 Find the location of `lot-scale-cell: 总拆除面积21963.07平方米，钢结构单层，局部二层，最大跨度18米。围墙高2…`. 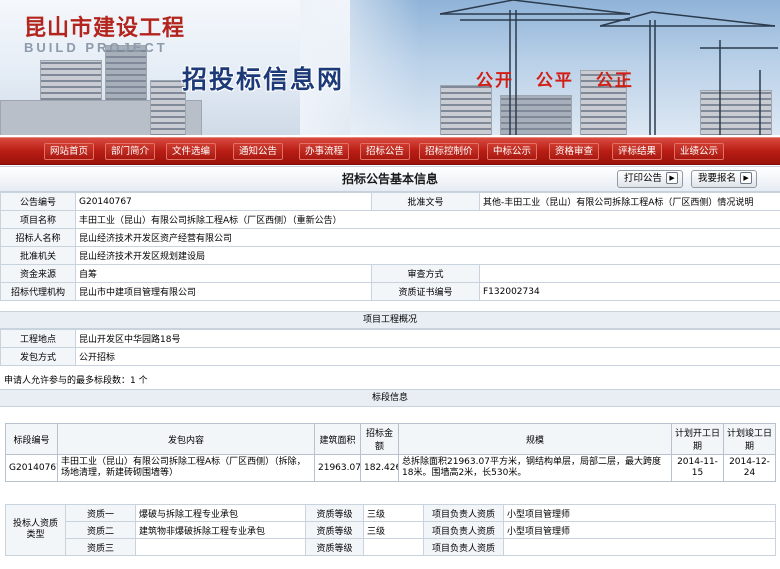

lot-scale-cell: 总拆除面积21963.07平方米，钢结构单层，局部二层，最大跨度18米。围墙高2… is located at coordinates (535, 468).